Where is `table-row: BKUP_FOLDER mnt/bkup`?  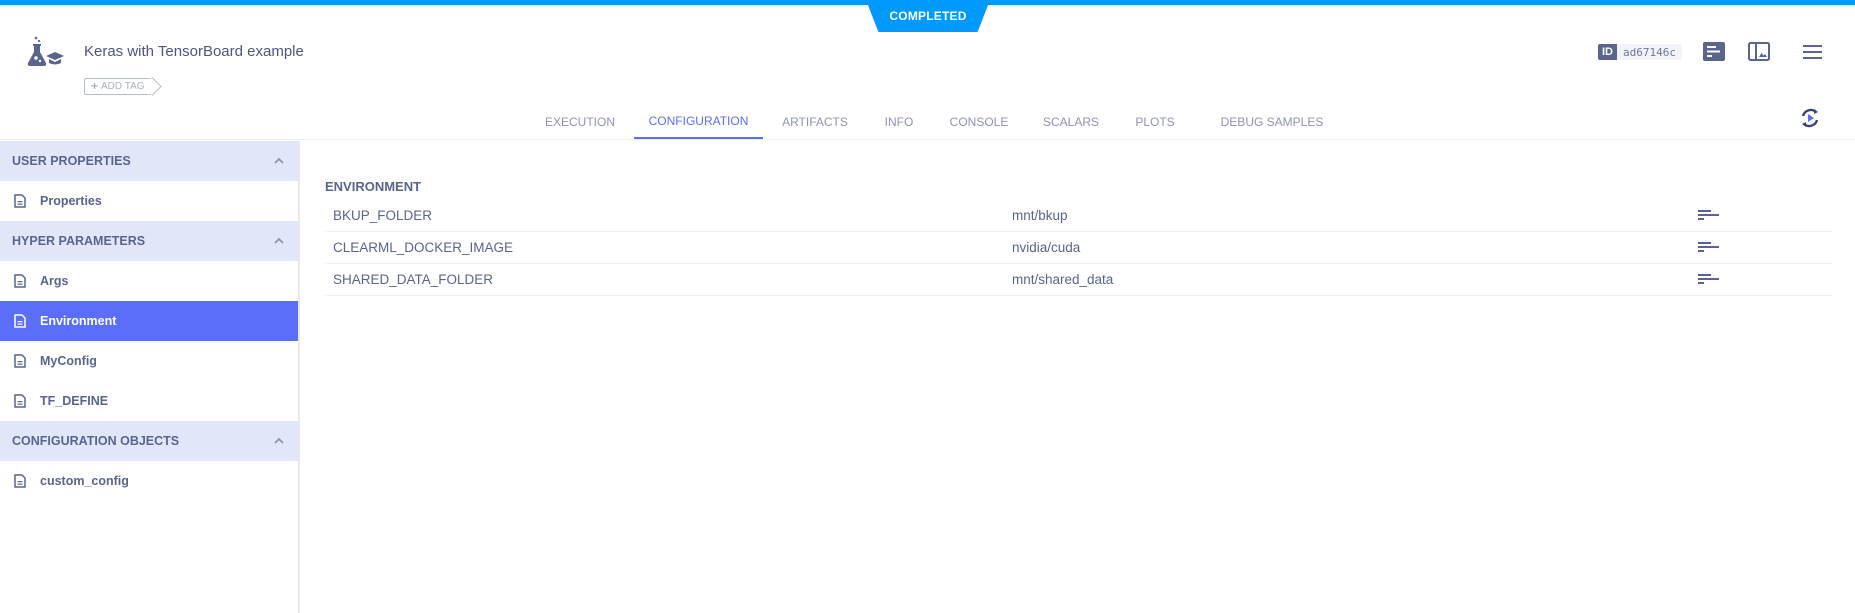 table-row: BKUP_FOLDER mnt/bkup is located at coordinates (1078, 216).